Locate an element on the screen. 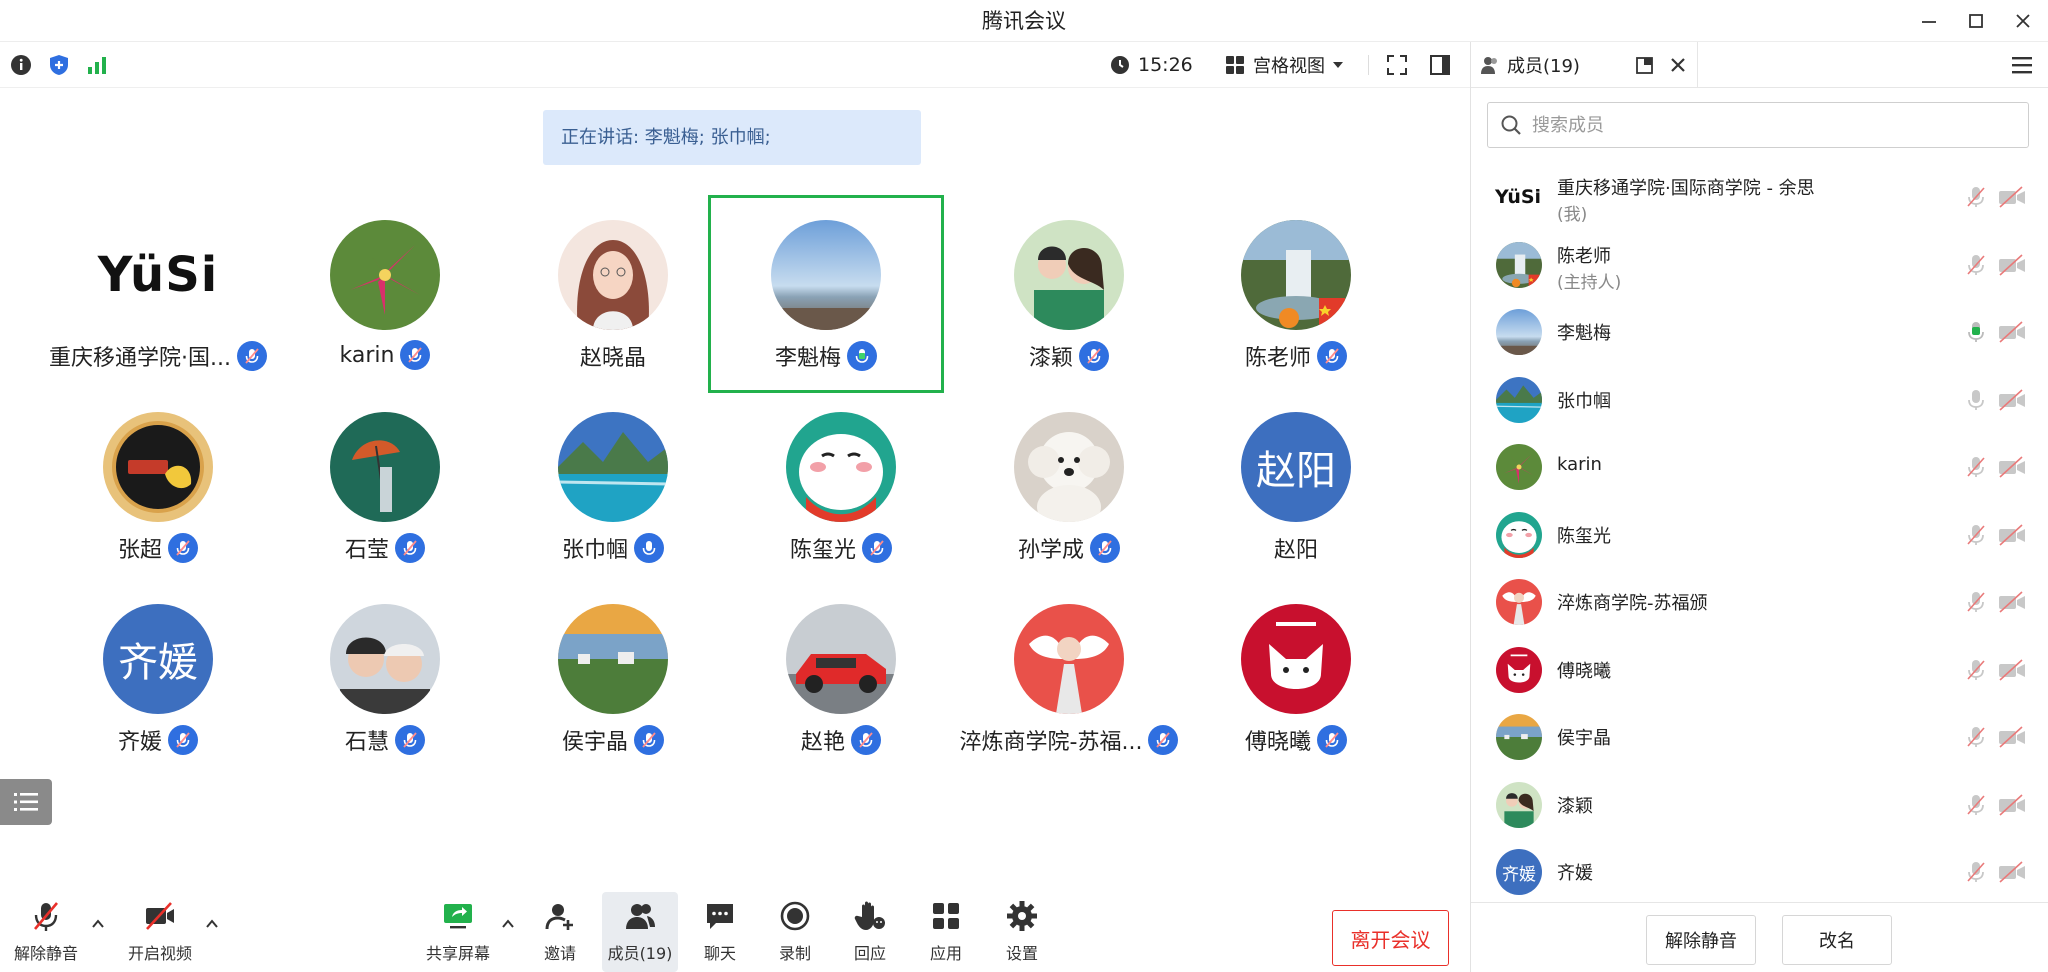 The image size is (2048, 972). participant-tile: 齐媛 齐媛 is located at coordinates (158, 689).